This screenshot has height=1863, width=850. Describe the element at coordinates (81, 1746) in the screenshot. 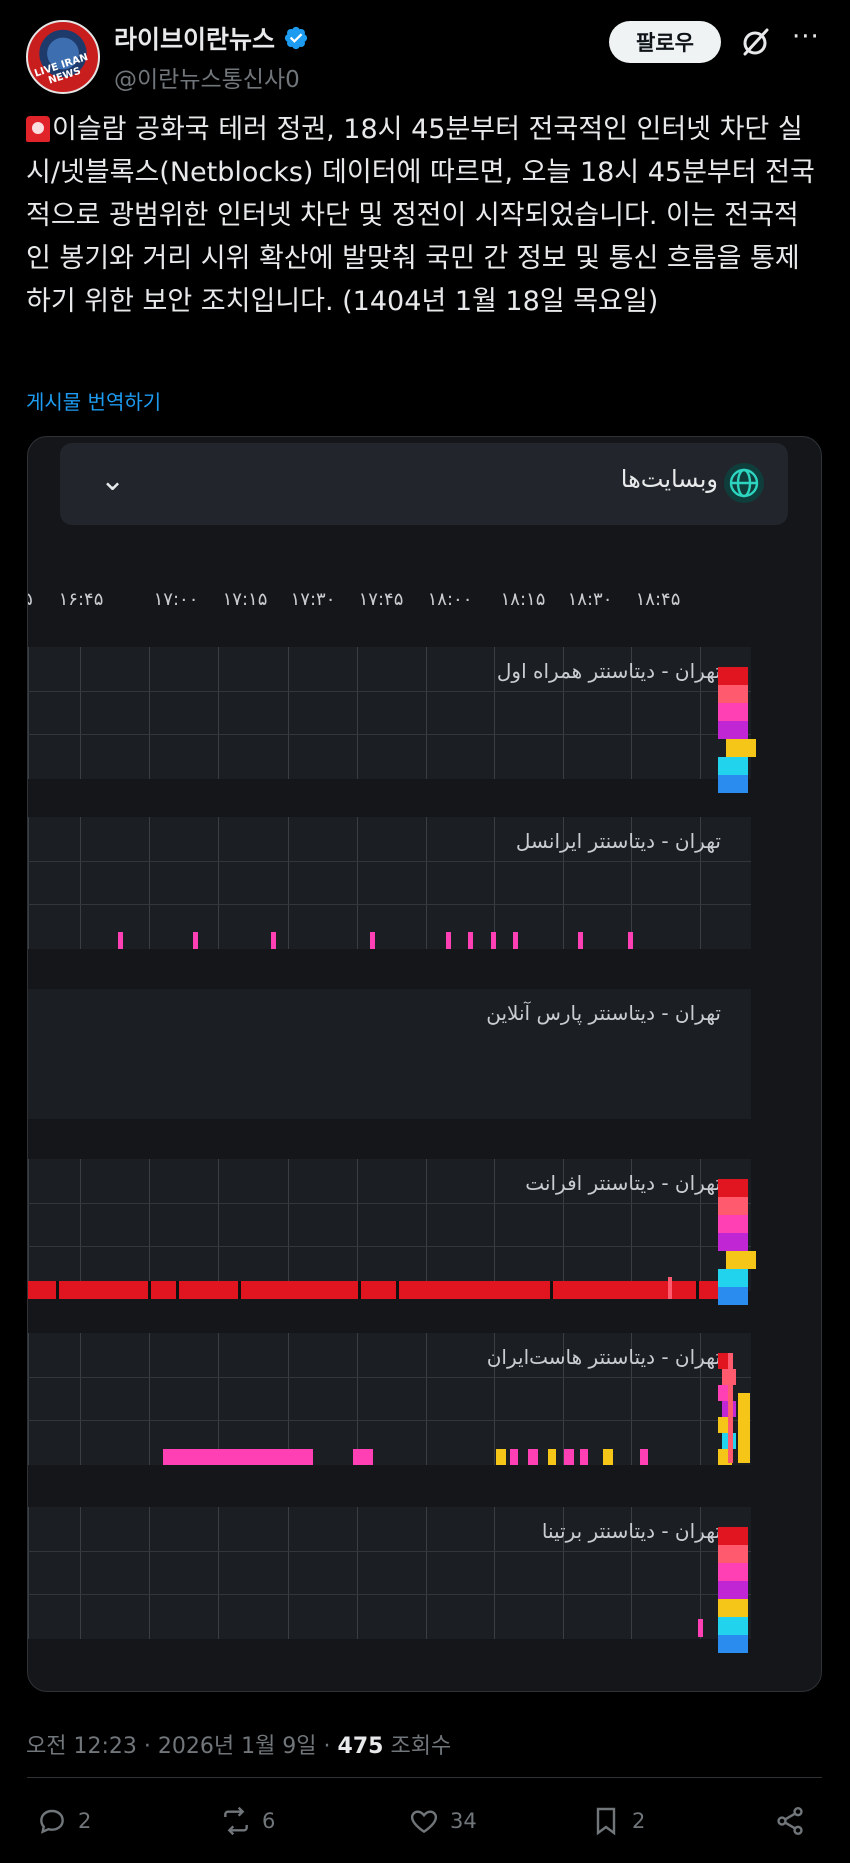

I see `tweet-time: 오전 12:23` at that location.